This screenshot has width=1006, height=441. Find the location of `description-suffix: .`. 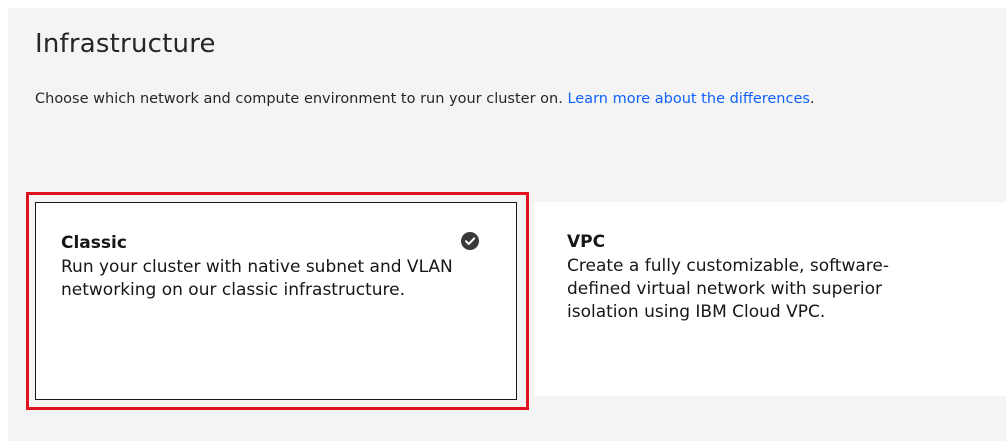

description-suffix: . is located at coordinates (812, 99).